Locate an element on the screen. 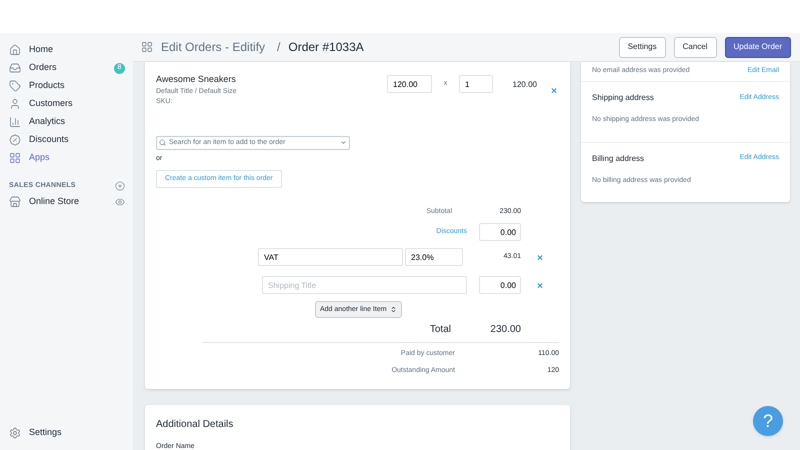 Image resolution: width=800 pixels, height=450 pixels. line-total: 120.00 is located at coordinates (524, 85).